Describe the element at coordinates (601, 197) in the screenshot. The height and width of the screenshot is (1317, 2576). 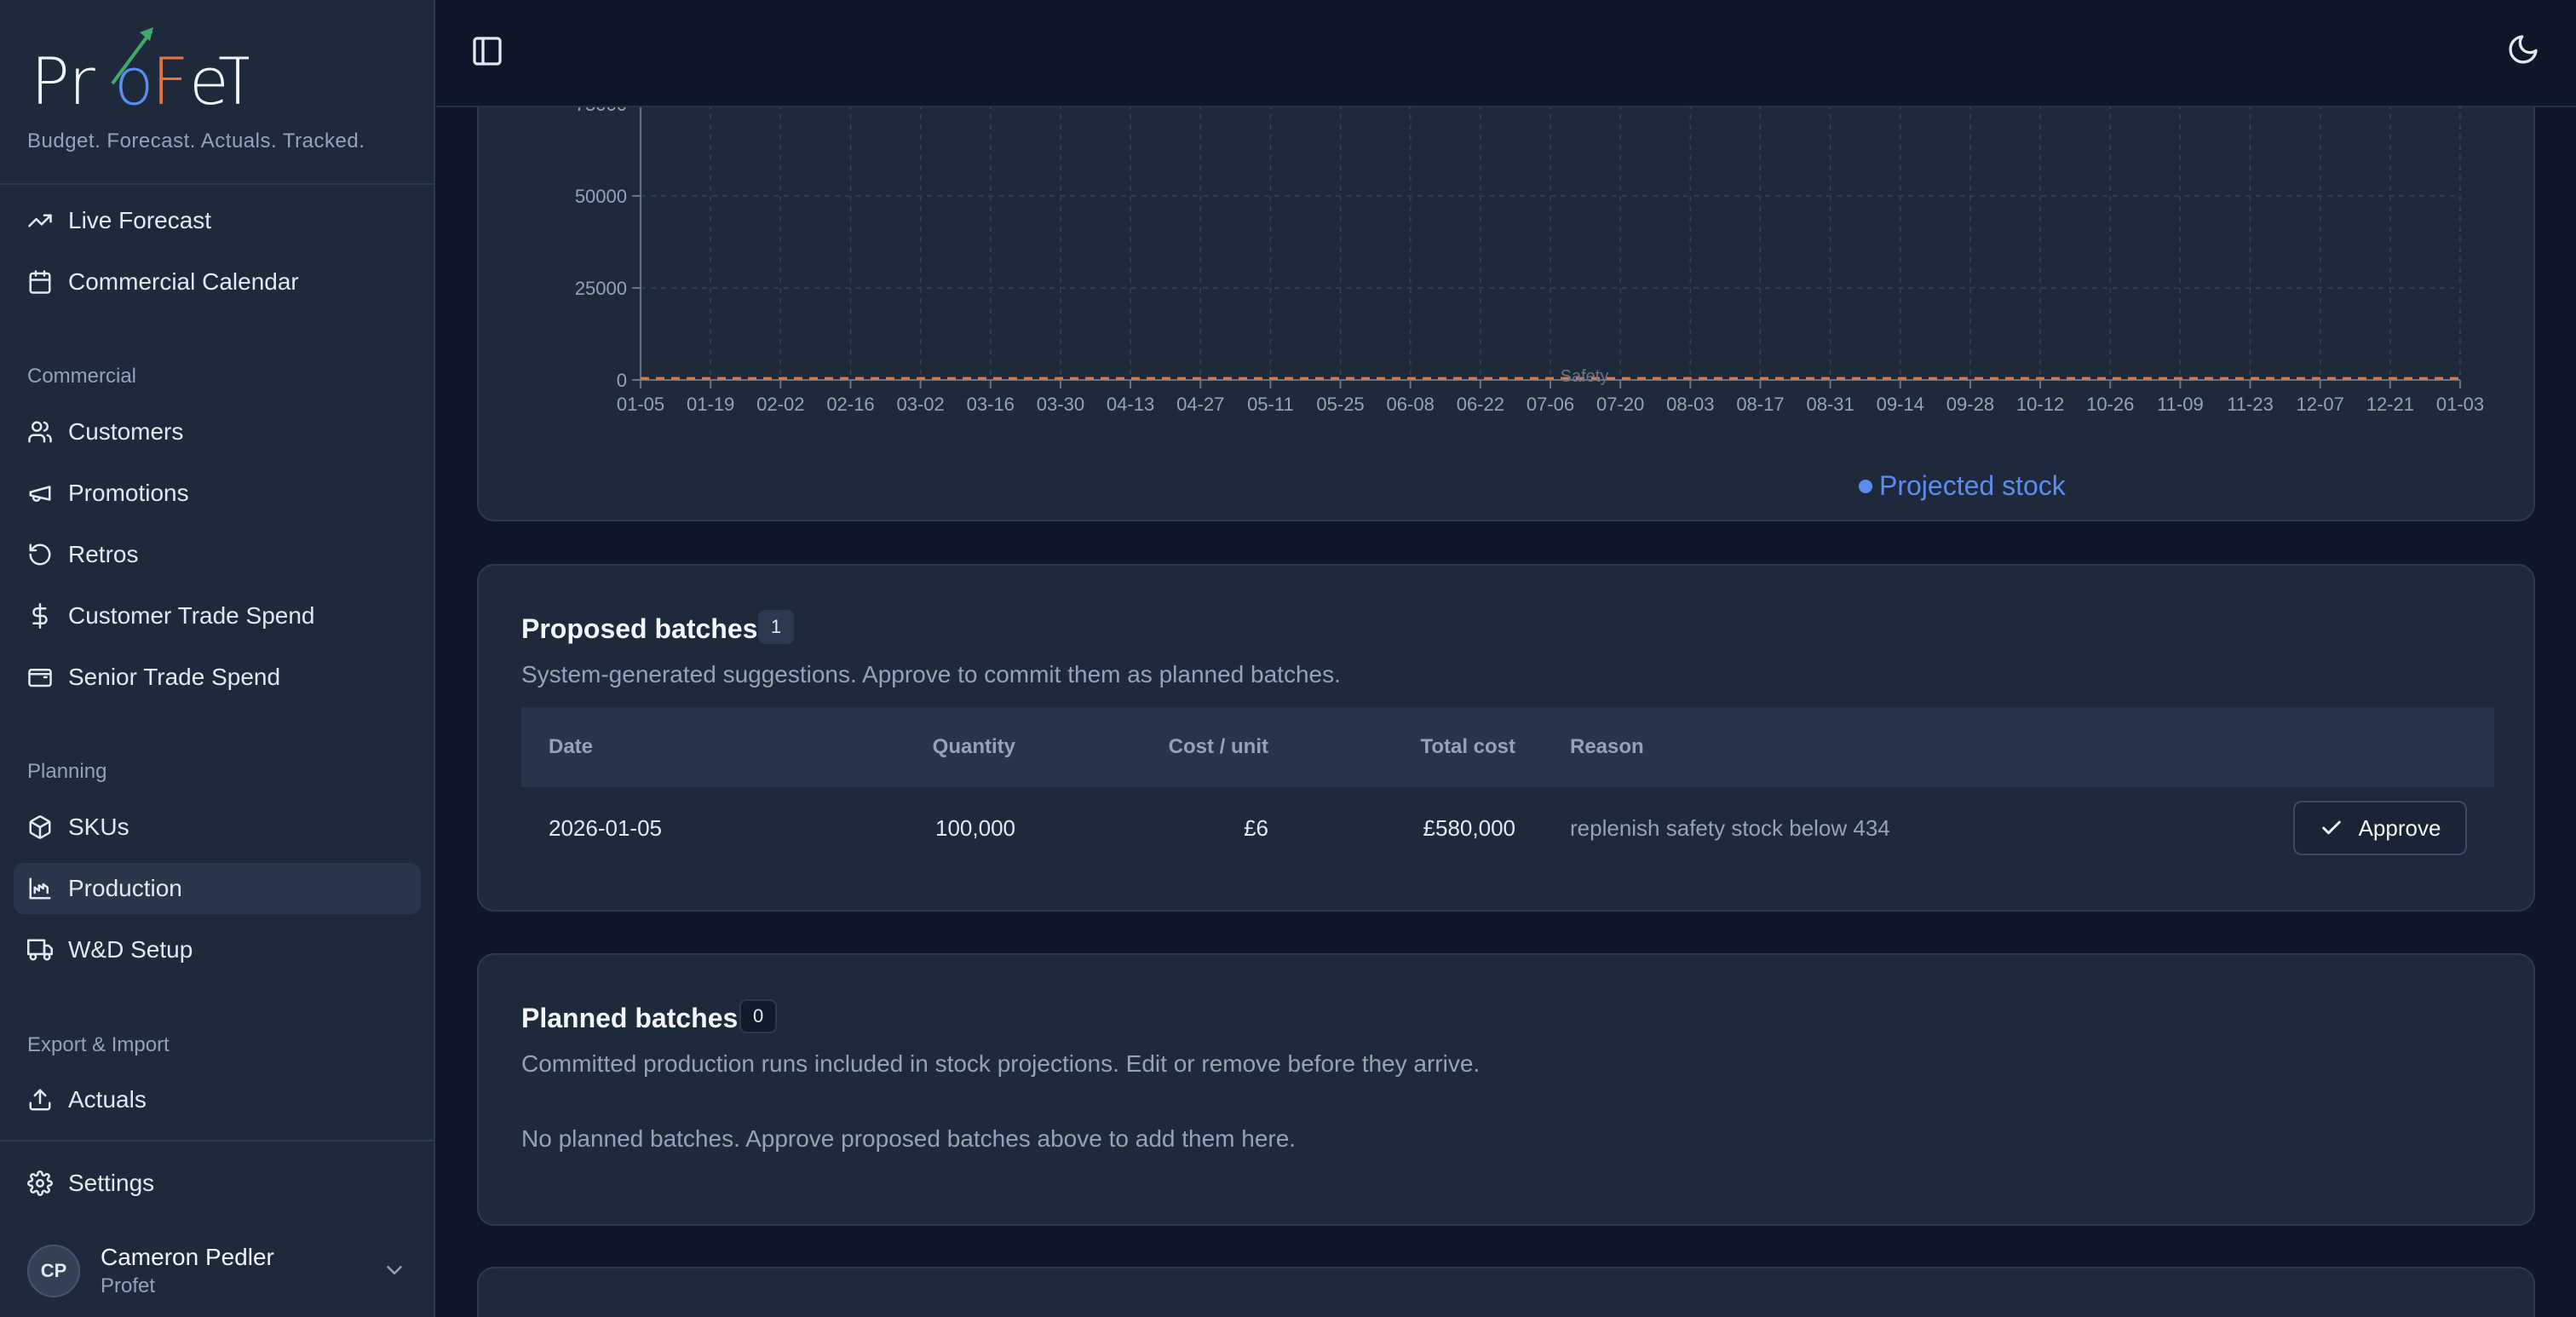
I see `y-tick-label: 50000` at that location.